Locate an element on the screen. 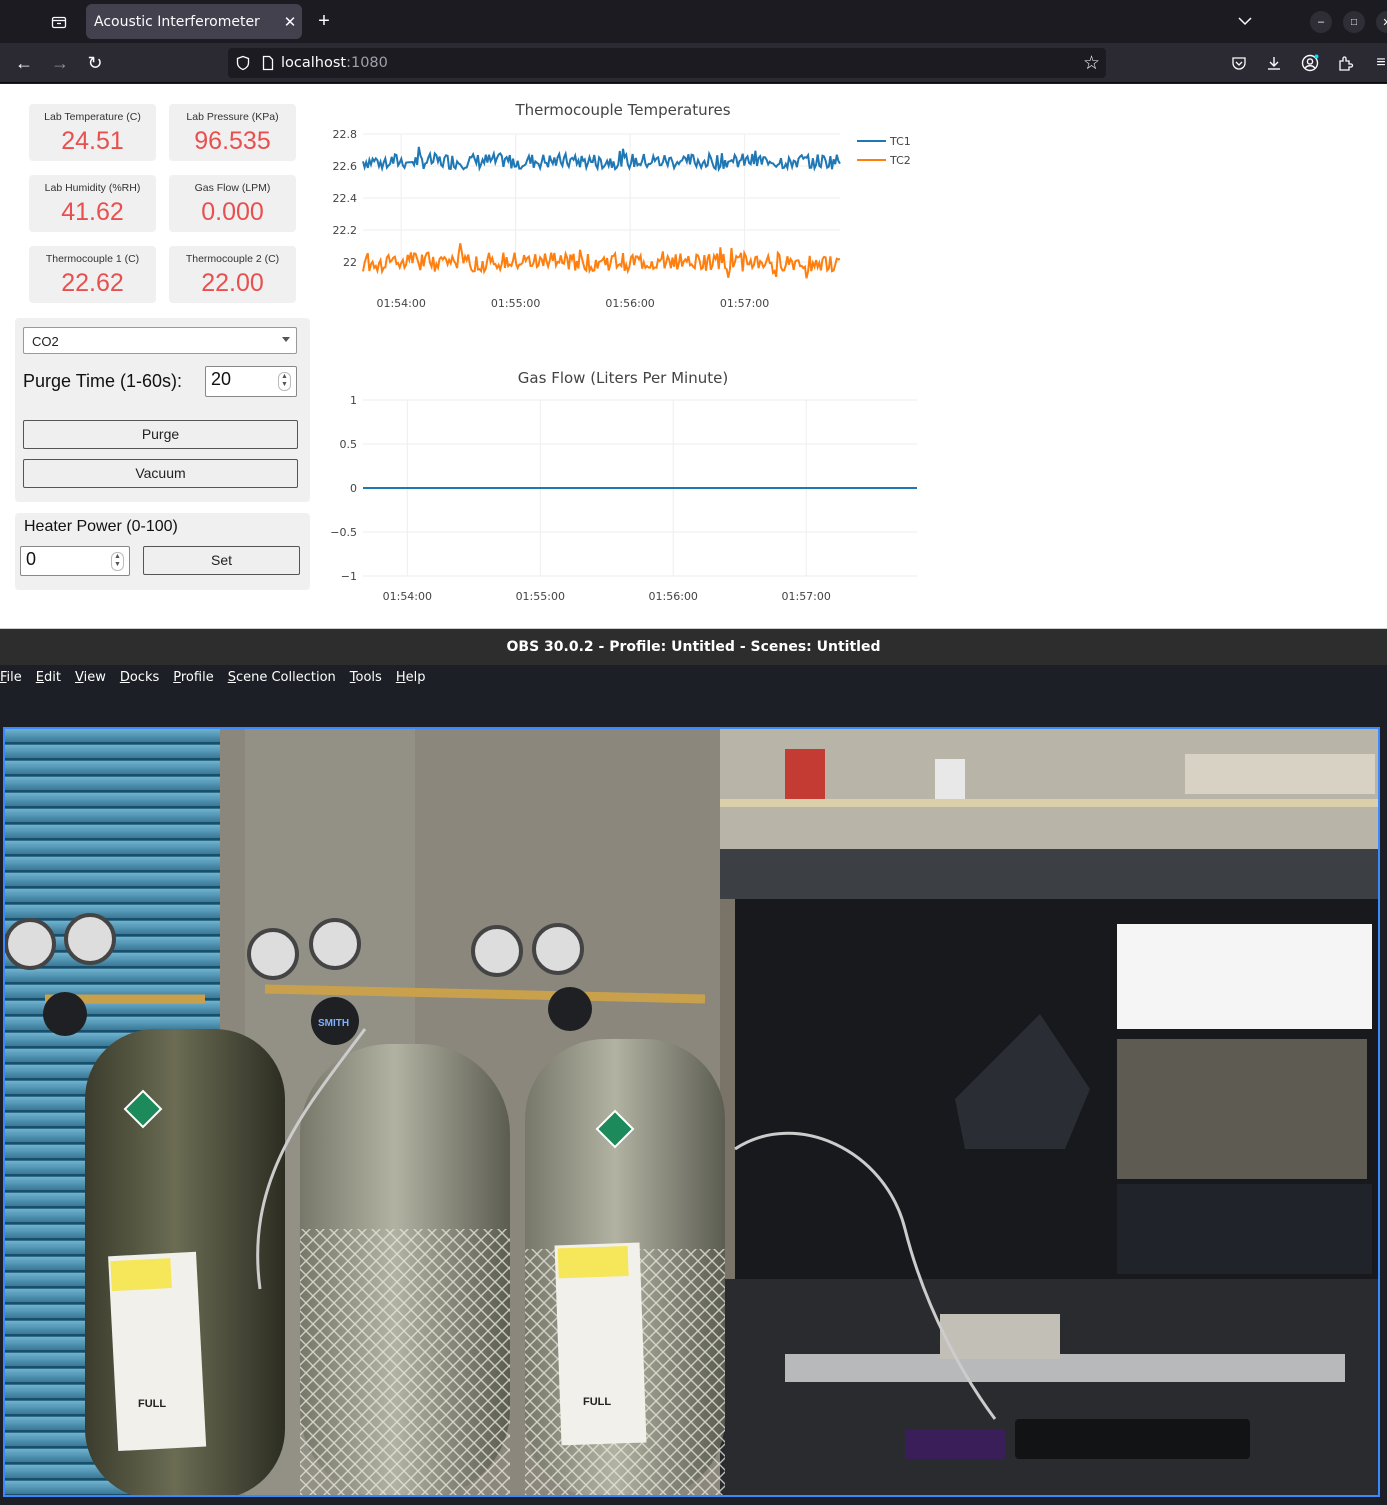 This screenshot has height=1505, width=1387. card-lab-temperature: Lab Temperature (C) 24.51 is located at coordinates (92, 132).